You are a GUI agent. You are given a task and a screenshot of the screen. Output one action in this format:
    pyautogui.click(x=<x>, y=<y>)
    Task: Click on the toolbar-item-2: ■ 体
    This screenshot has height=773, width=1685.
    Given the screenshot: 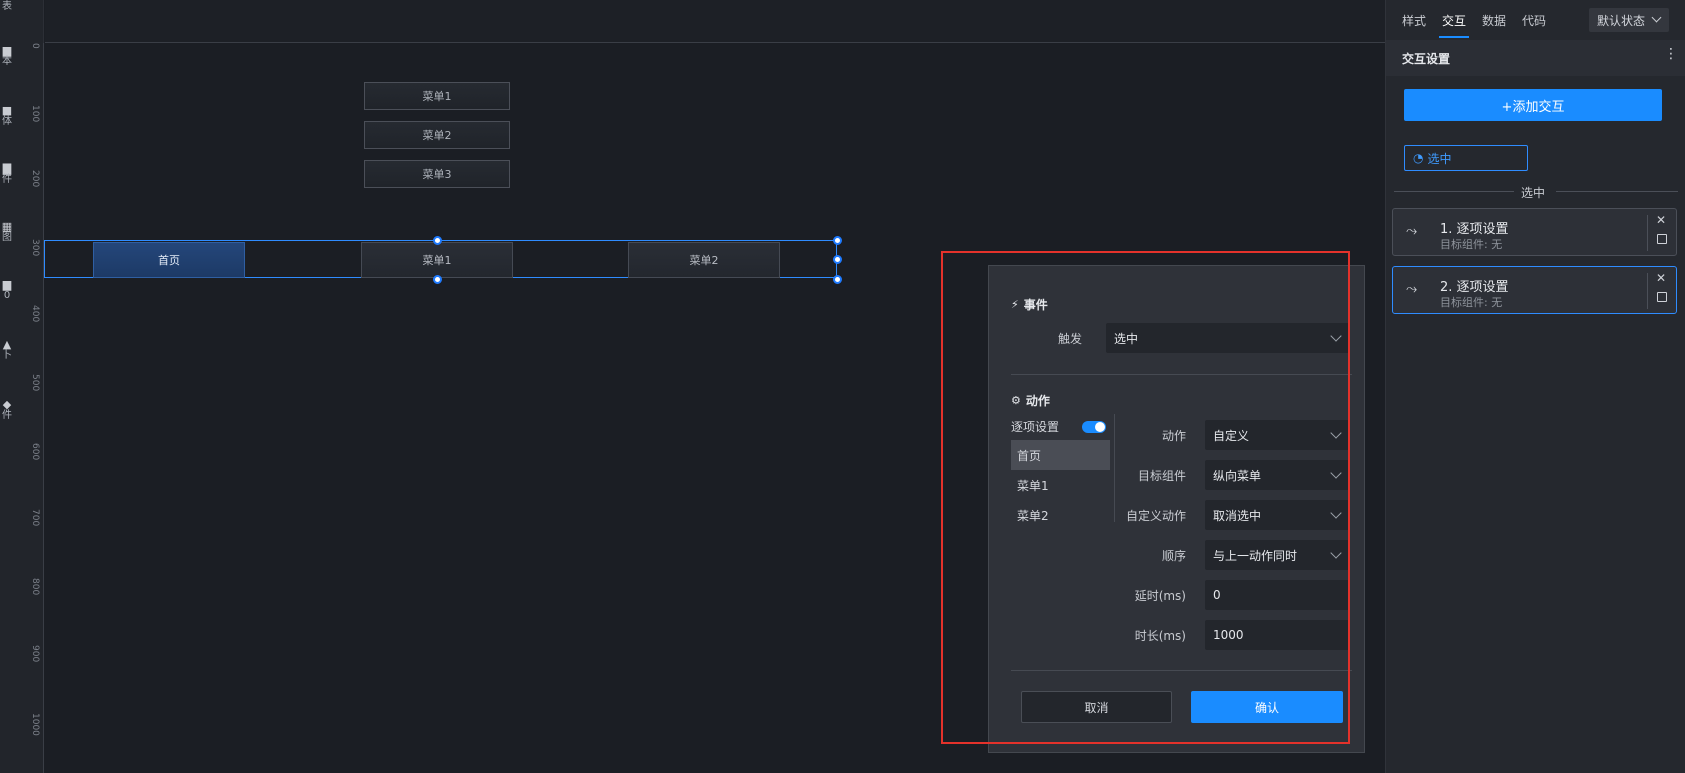 What is the action you would take?
    pyautogui.click(x=7, y=116)
    